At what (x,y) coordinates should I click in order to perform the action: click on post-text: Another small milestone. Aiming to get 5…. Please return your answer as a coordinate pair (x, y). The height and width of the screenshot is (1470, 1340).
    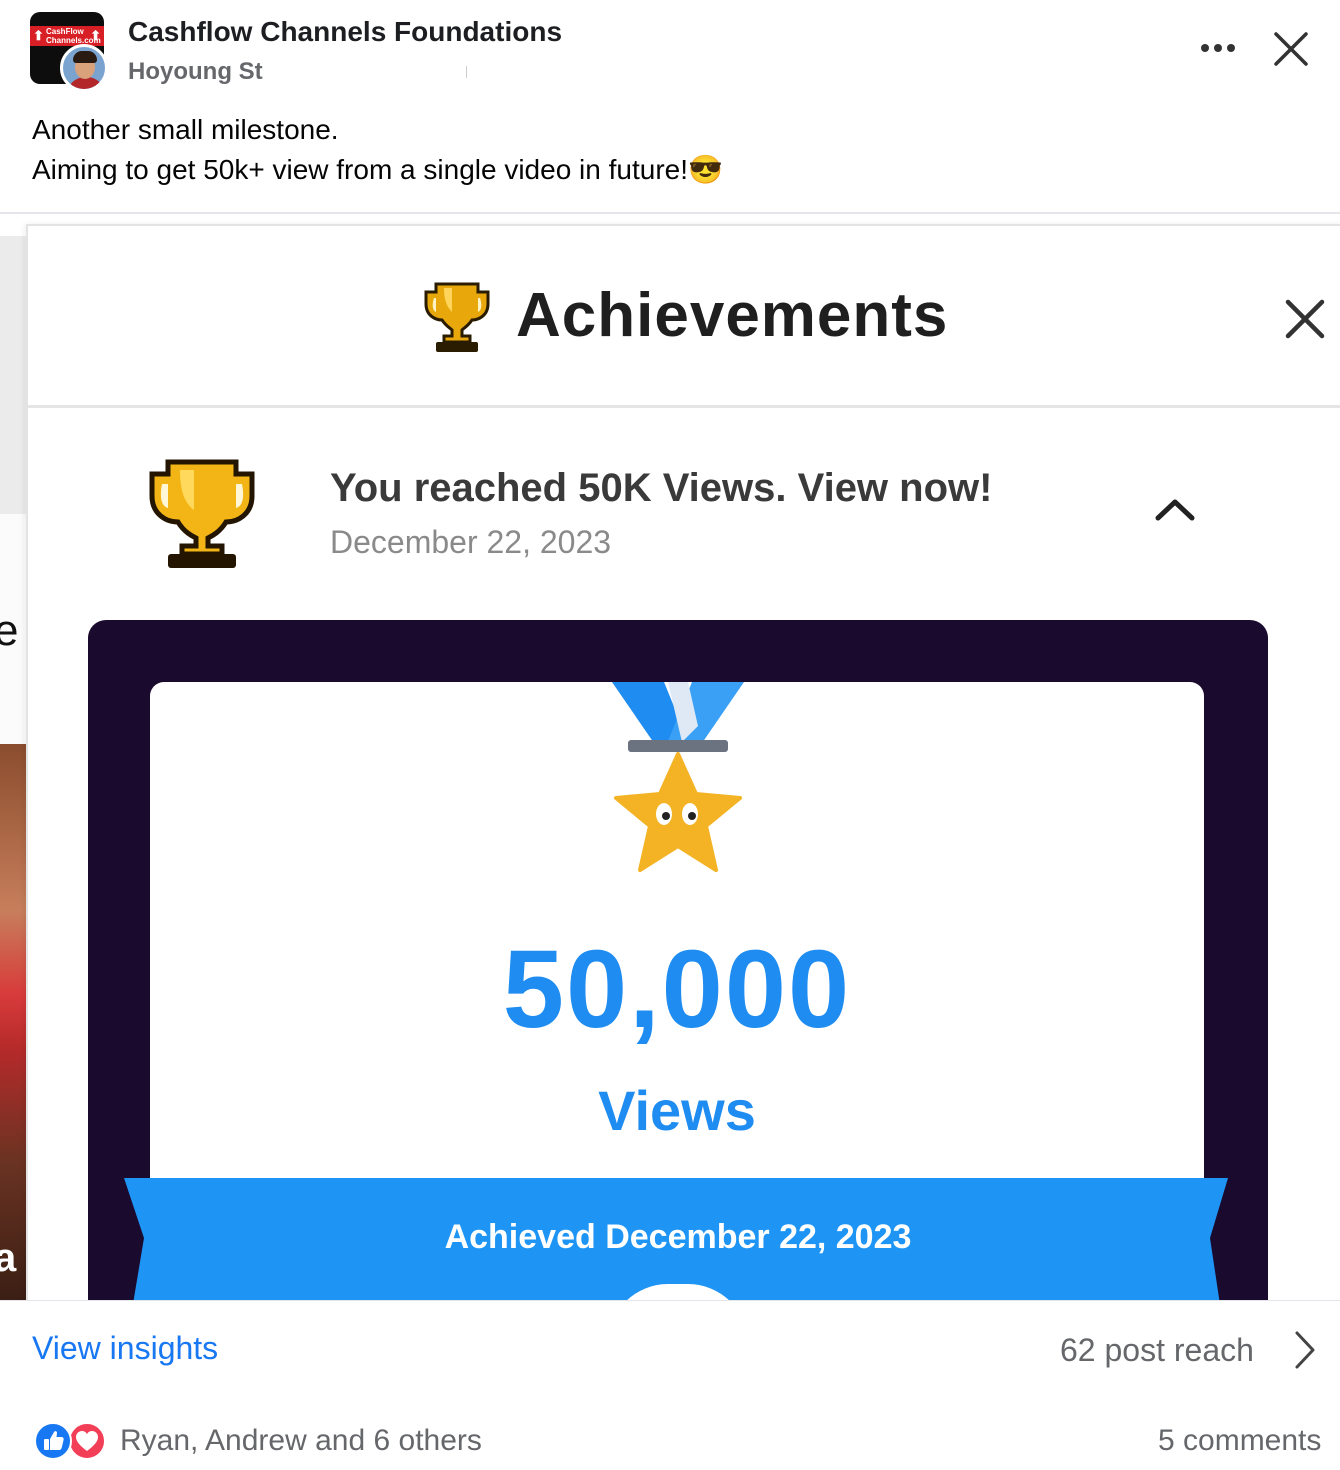
    Looking at the image, I should click on (377, 150).